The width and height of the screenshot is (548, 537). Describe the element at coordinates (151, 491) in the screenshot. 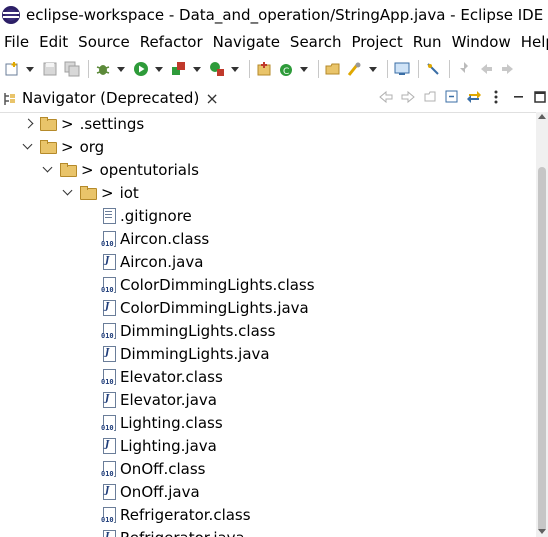

I see `tree-file-onoff-java: J OnOff.java` at that location.